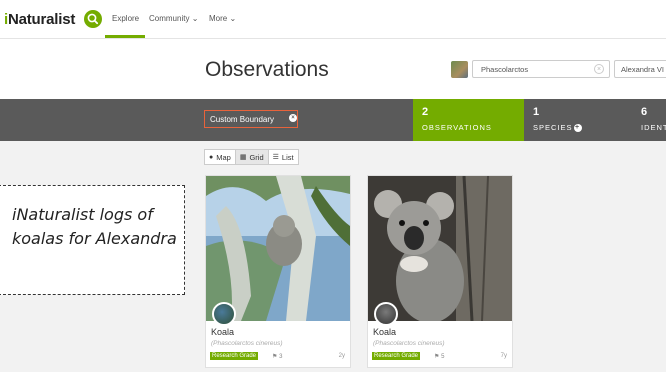 This screenshot has height=372, width=666. Describe the element at coordinates (275, 157) in the screenshot. I see `list-icon: ☰` at that location.